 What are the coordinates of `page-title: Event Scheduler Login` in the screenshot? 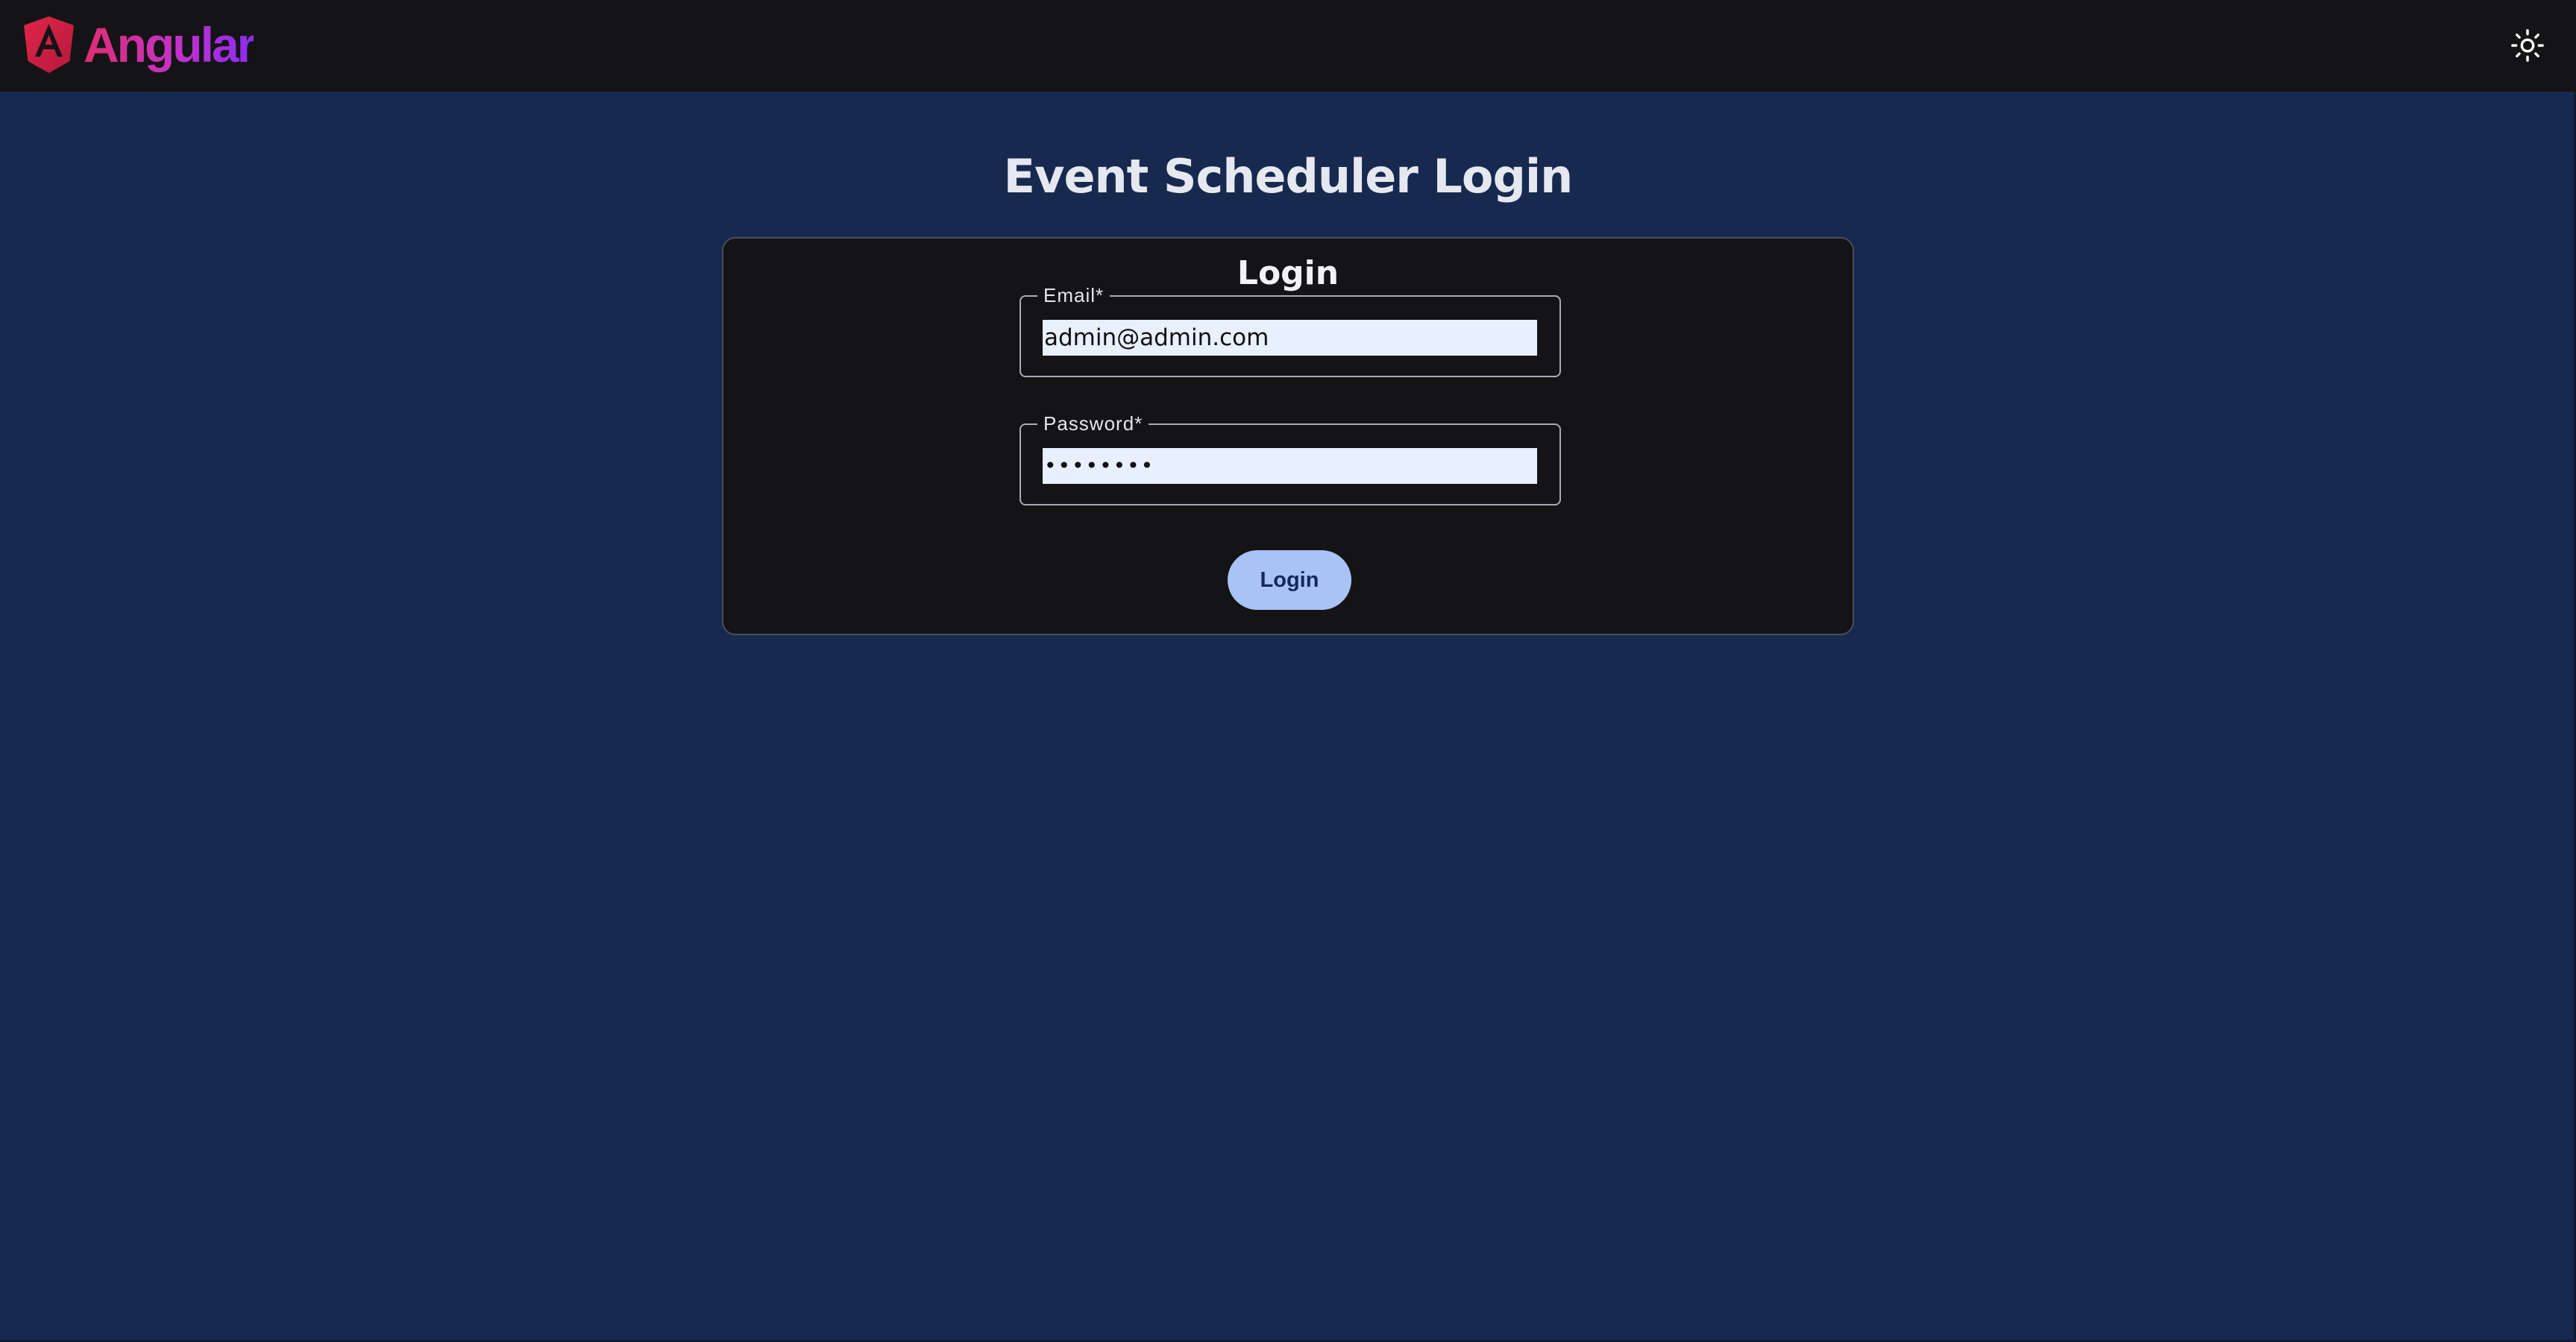 It's located at (1289, 176).